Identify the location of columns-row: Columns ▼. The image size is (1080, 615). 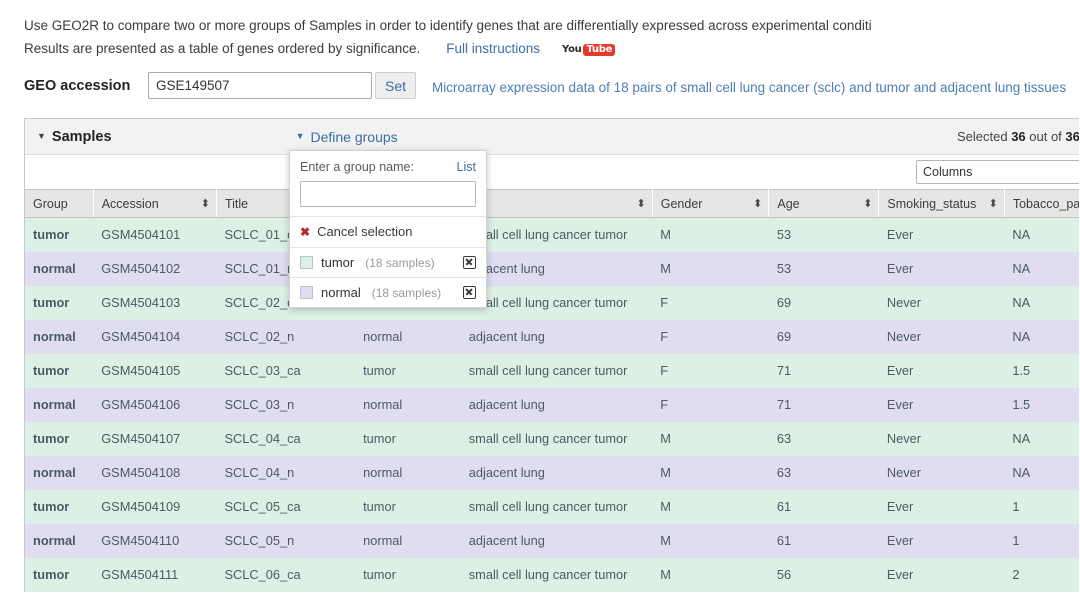
(552, 172).